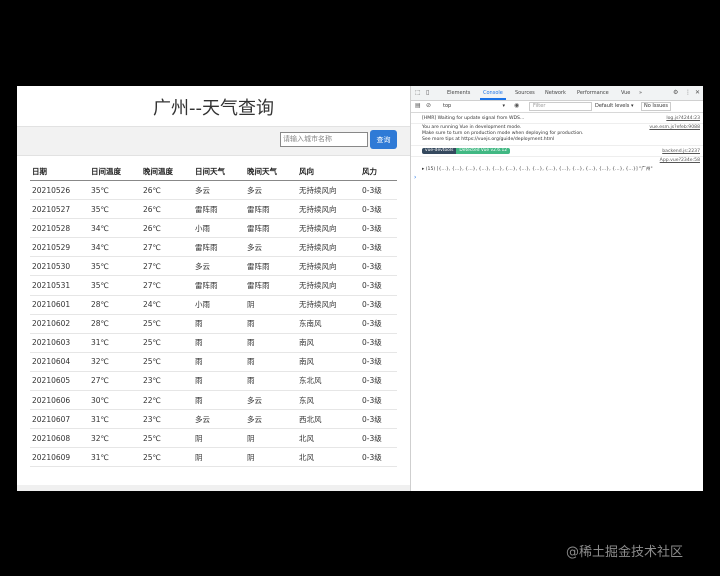 The height and width of the screenshot is (576, 720). Describe the element at coordinates (328, 438) in the screenshot. I see `table-cell: 北风` at that location.